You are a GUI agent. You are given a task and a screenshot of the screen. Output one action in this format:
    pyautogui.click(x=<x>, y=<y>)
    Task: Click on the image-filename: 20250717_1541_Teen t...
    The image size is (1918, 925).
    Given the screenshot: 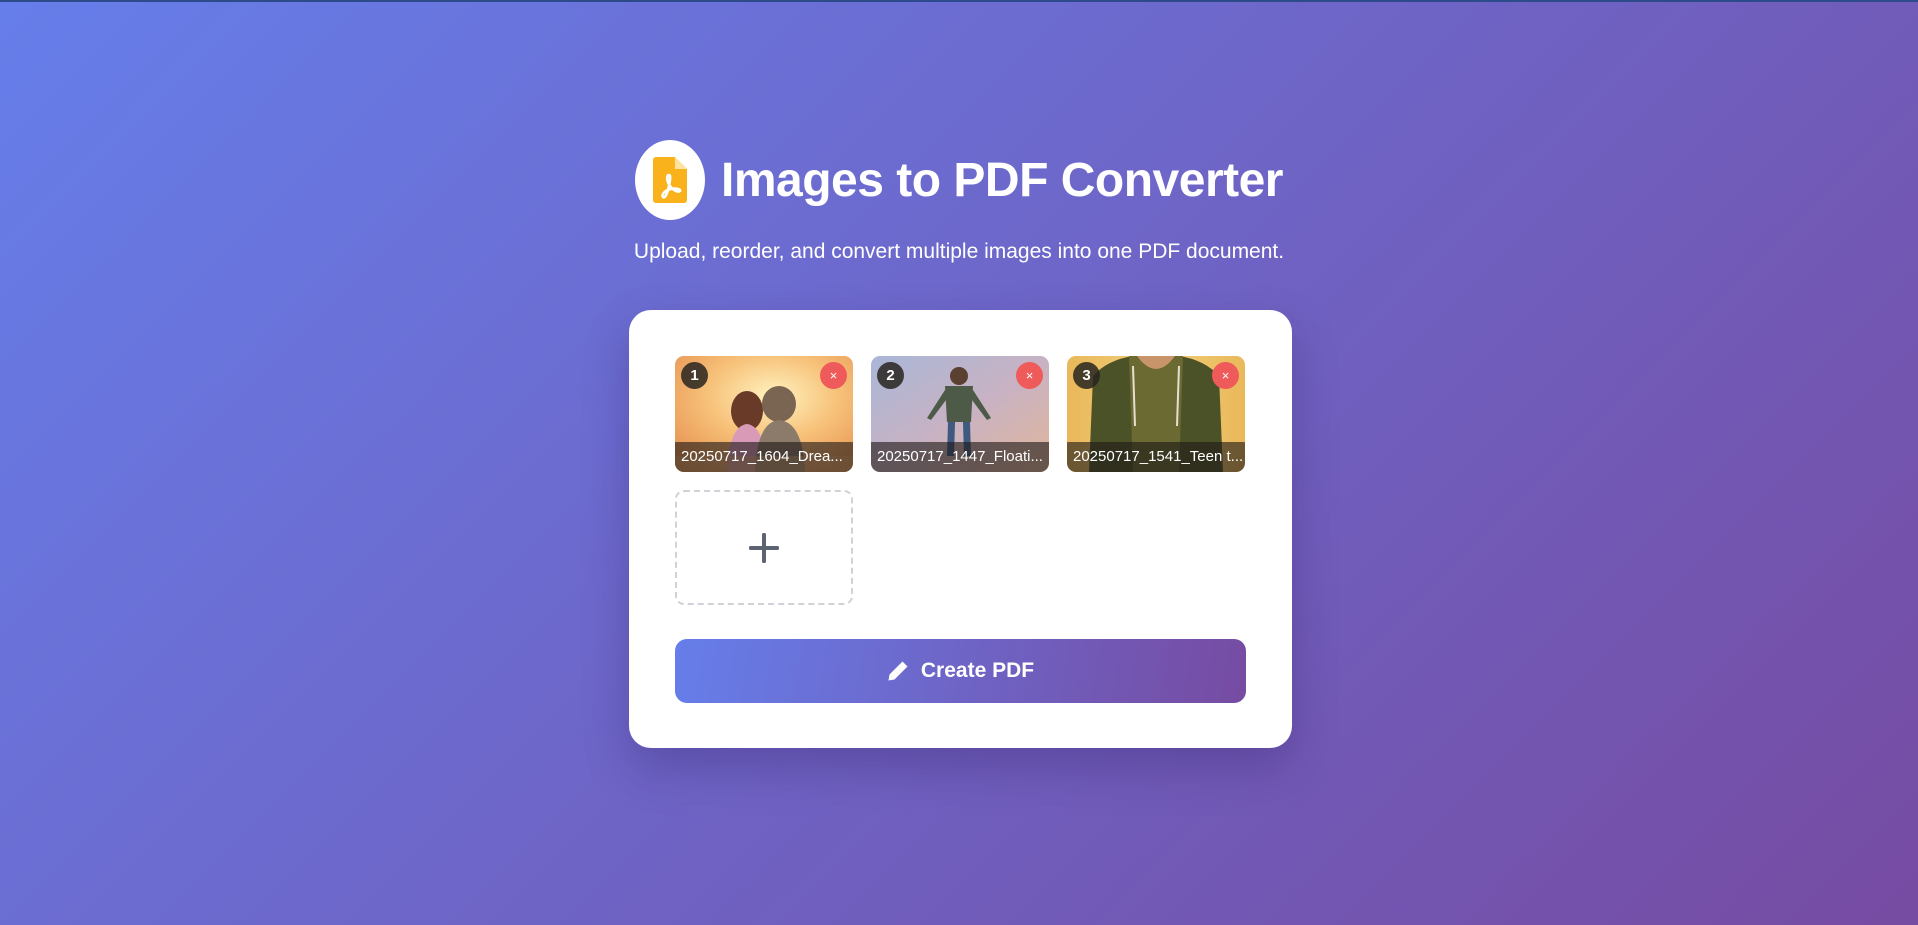 What is the action you would take?
    pyautogui.click(x=1156, y=457)
    